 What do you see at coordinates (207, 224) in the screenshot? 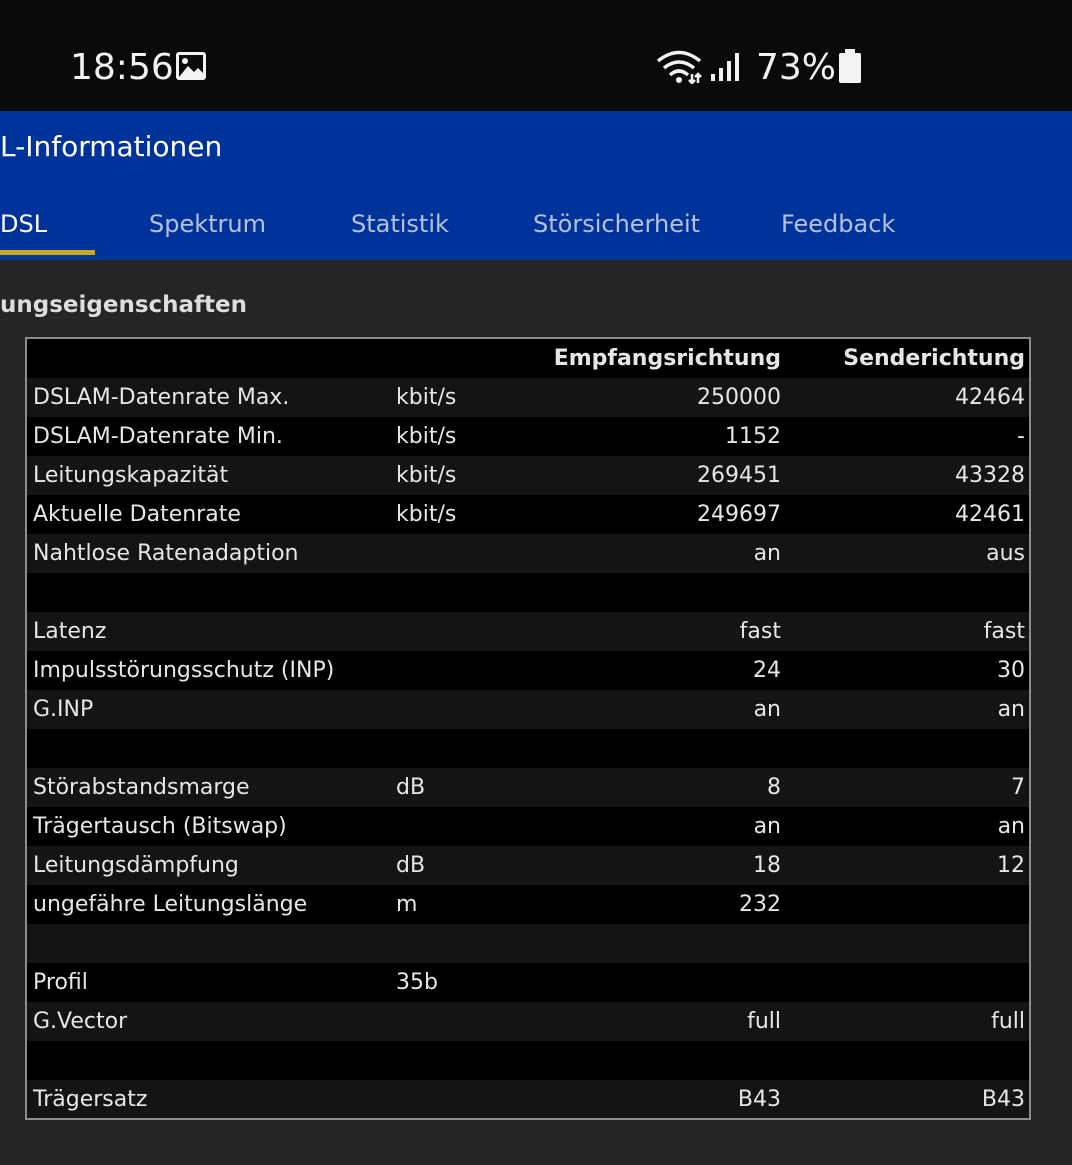
I see `tab-spektrum: Spektrum` at bounding box center [207, 224].